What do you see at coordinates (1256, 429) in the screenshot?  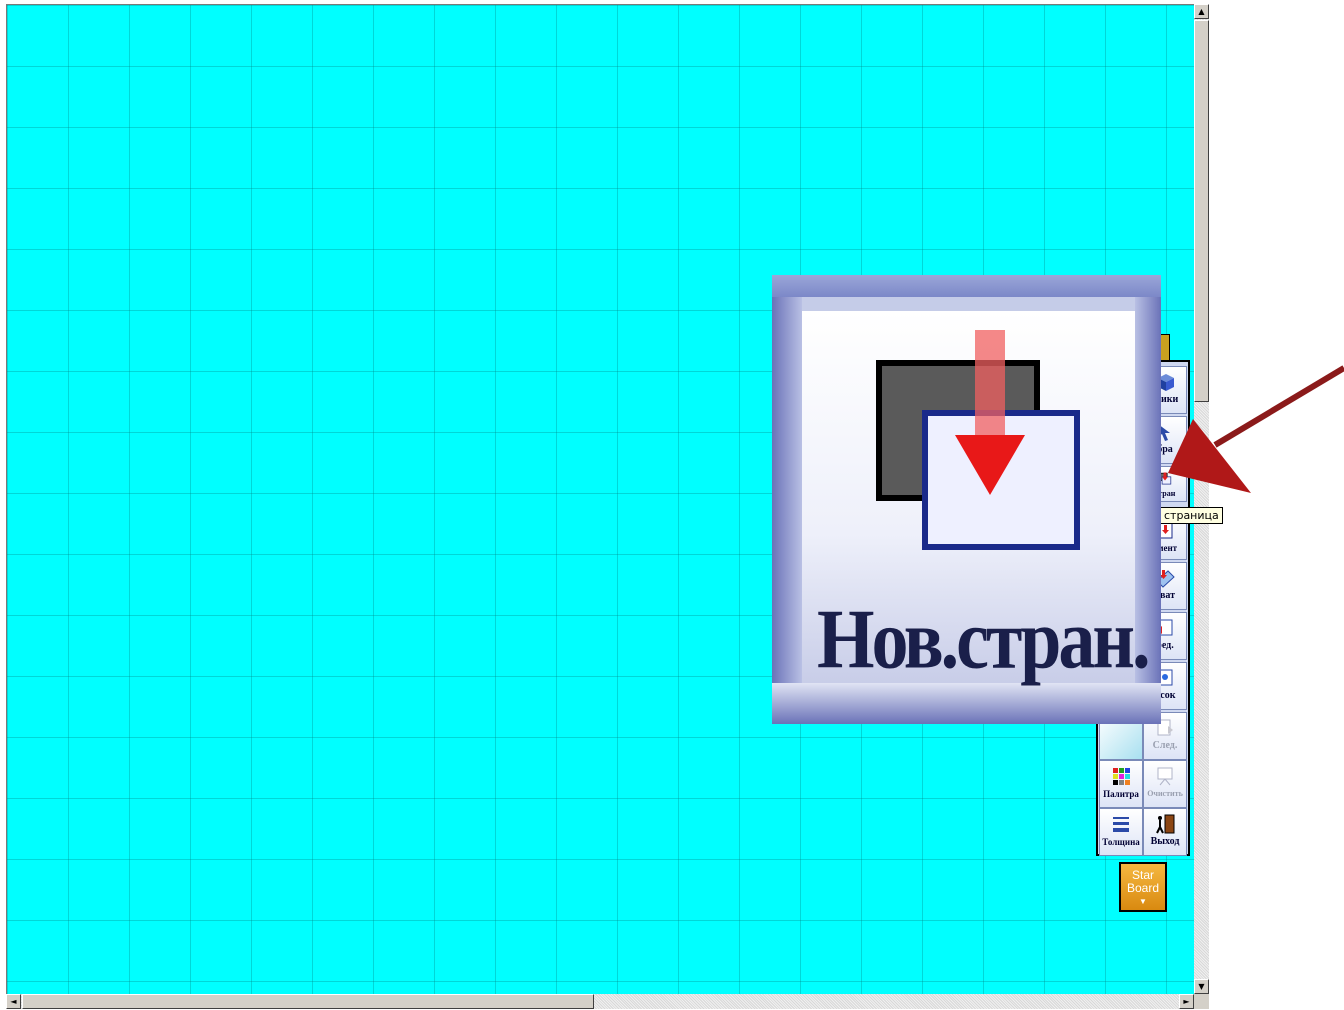 I see `annotation-arrow` at bounding box center [1256, 429].